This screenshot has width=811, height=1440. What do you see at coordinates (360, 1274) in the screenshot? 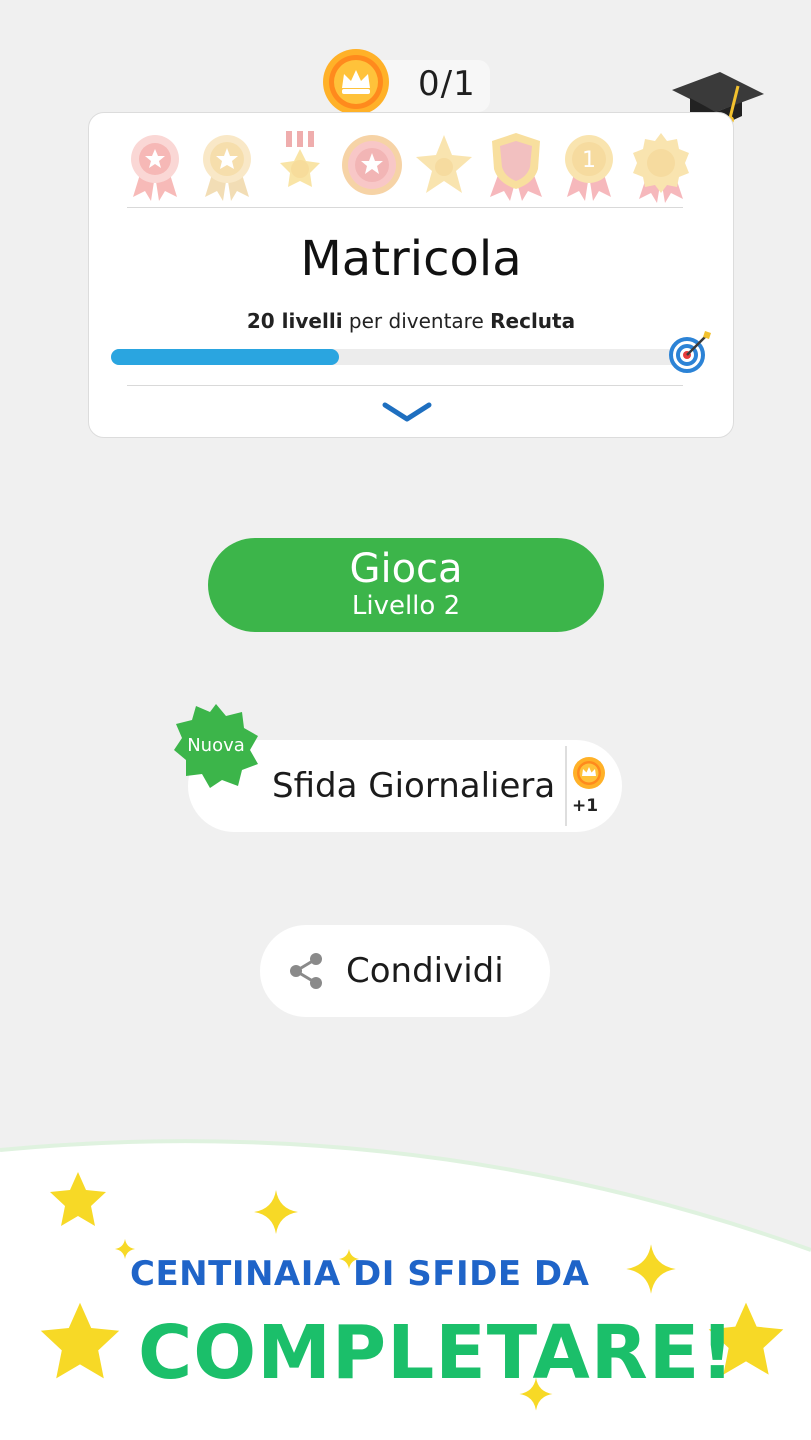
I see `promo-headline-top: CENTINAIA DI SFIDE DA` at bounding box center [360, 1274].